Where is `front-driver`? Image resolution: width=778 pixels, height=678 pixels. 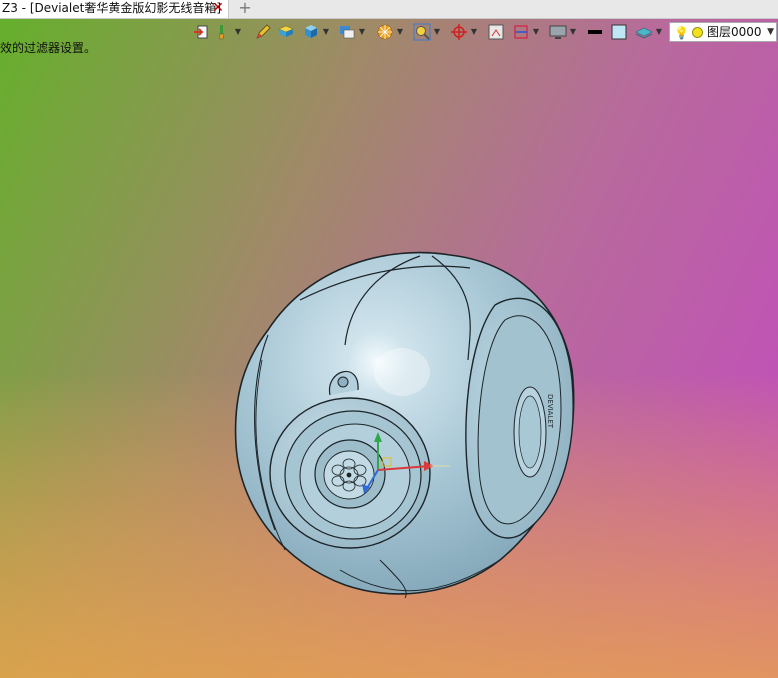 front-driver is located at coordinates (350, 473).